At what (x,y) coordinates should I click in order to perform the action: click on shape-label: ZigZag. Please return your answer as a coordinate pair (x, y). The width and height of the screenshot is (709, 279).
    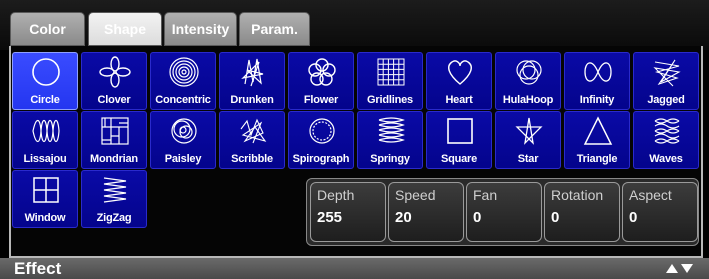
    Looking at the image, I should click on (114, 218).